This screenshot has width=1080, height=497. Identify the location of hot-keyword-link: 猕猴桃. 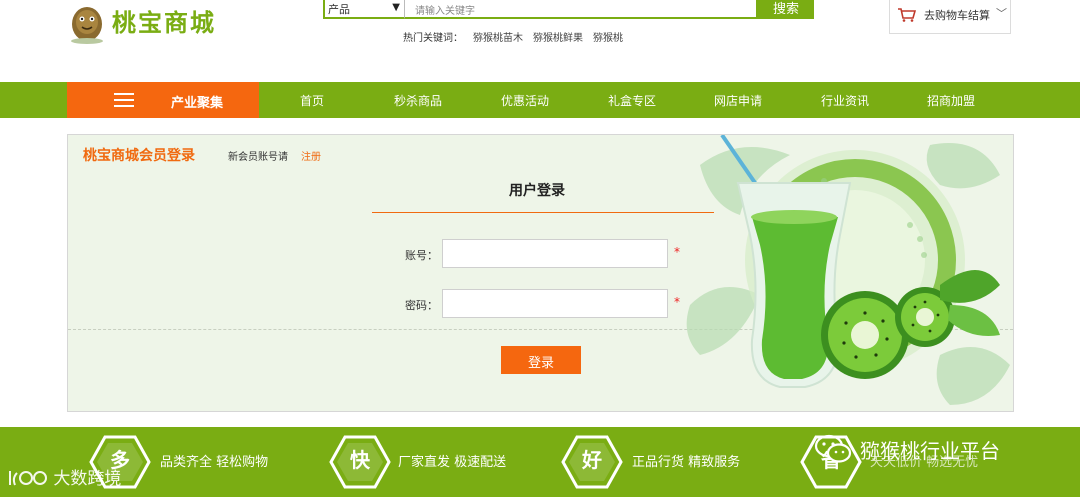
(608, 36).